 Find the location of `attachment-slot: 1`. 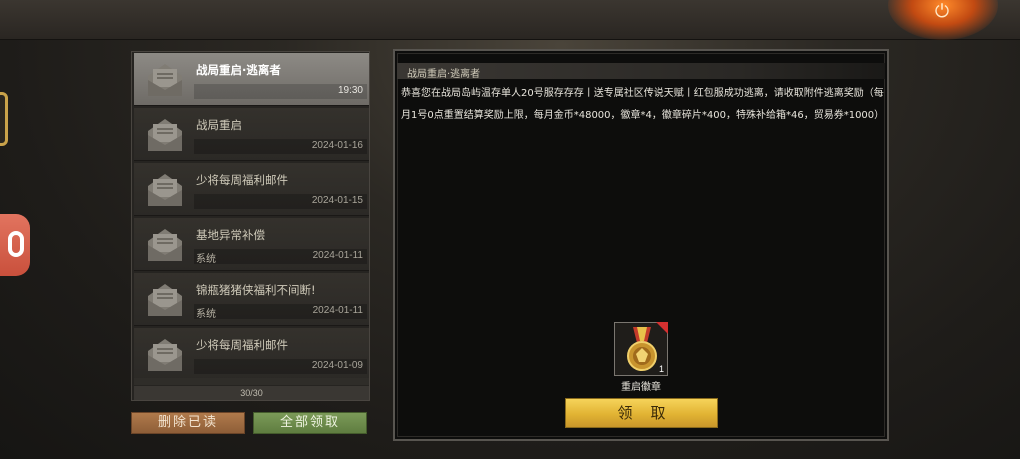

attachment-slot: 1 is located at coordinates (641, 349).